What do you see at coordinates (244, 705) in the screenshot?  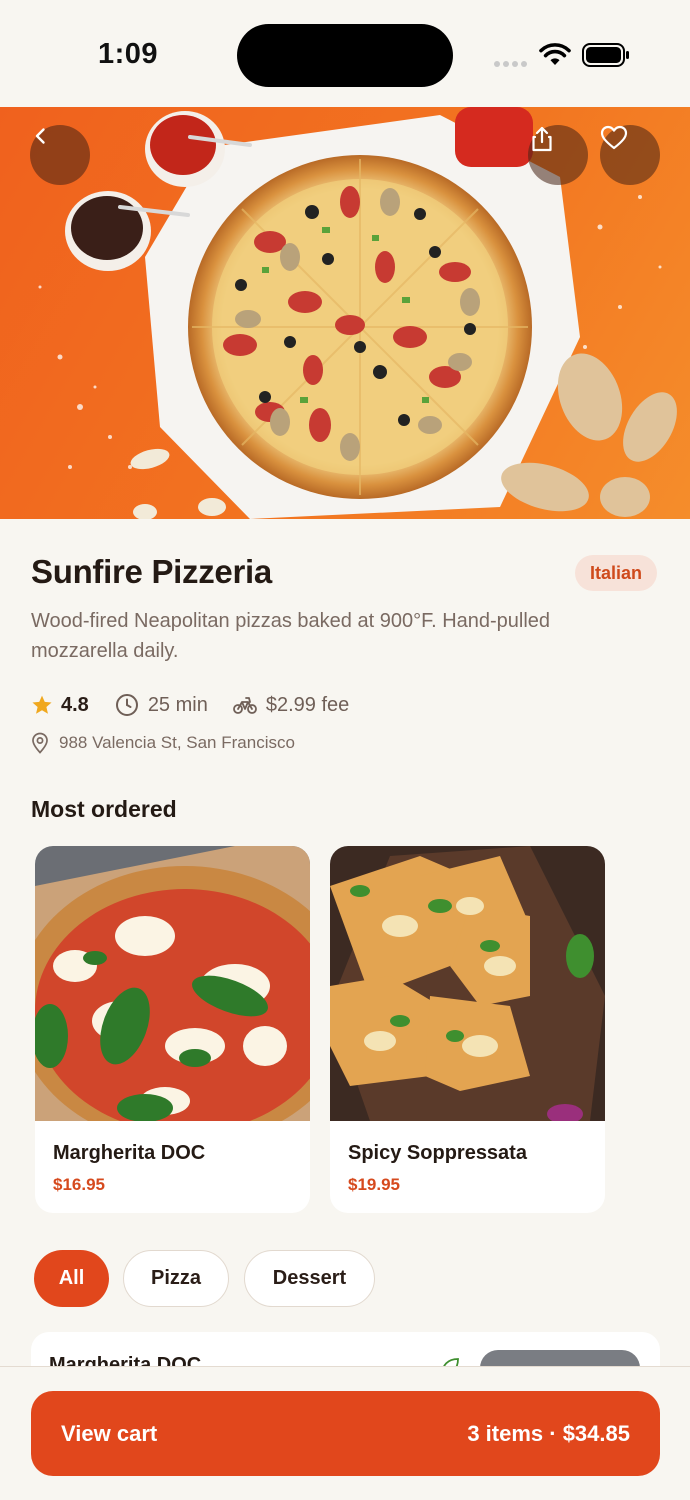 I see `bike-icon` at bounding box center [244, 705].